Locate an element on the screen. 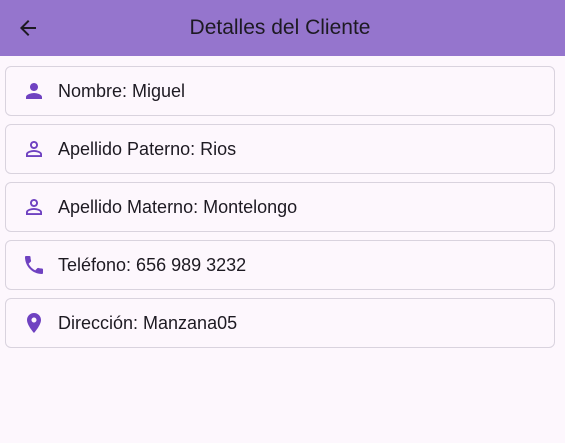 This screenshot has width=565, height=443. detail-card-direccion: Dirección: Manzana05 is located at coordinates (280, 323).